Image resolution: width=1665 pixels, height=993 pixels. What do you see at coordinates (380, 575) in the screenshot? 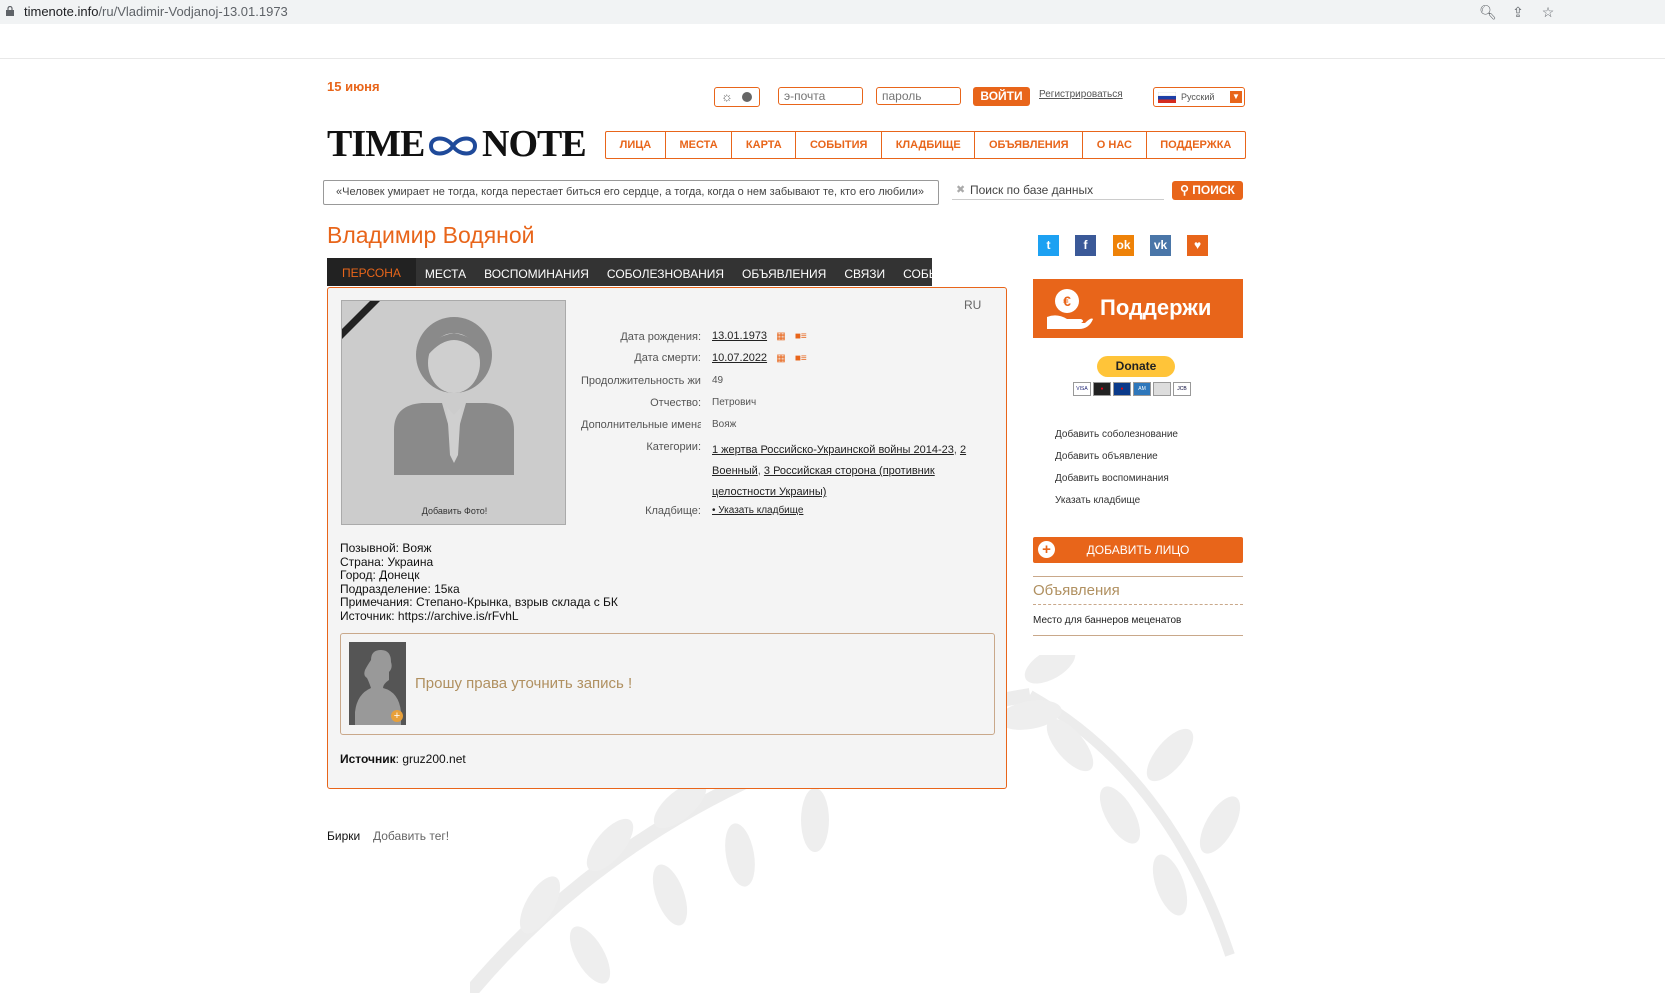
I see `bio-line: Город: Донецк` at bounding box center [380, 575].